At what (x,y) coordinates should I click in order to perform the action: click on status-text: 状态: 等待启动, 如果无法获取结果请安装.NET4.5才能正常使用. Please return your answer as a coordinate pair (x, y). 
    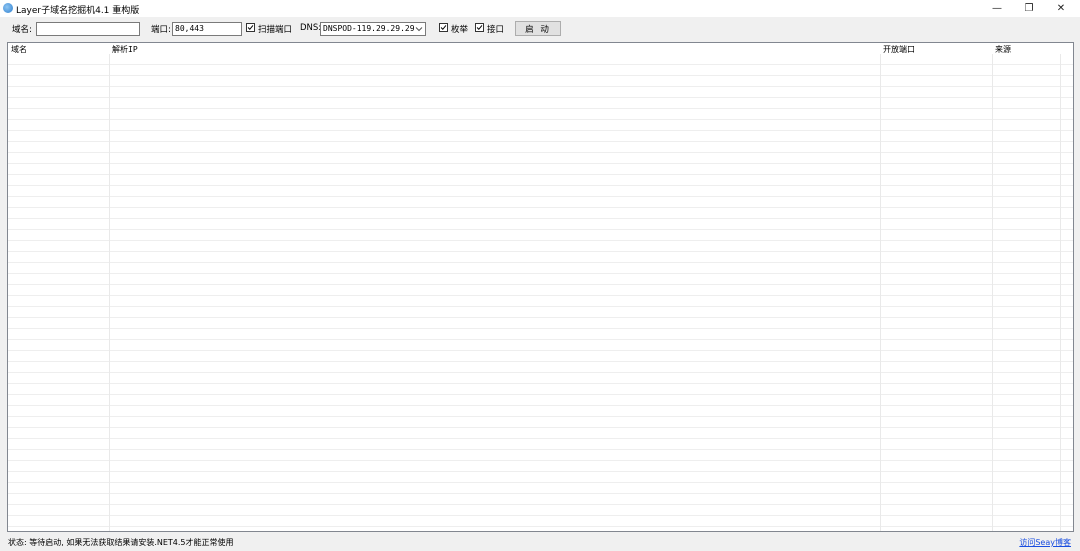
    Looking at the image, I should click on (121, 542).